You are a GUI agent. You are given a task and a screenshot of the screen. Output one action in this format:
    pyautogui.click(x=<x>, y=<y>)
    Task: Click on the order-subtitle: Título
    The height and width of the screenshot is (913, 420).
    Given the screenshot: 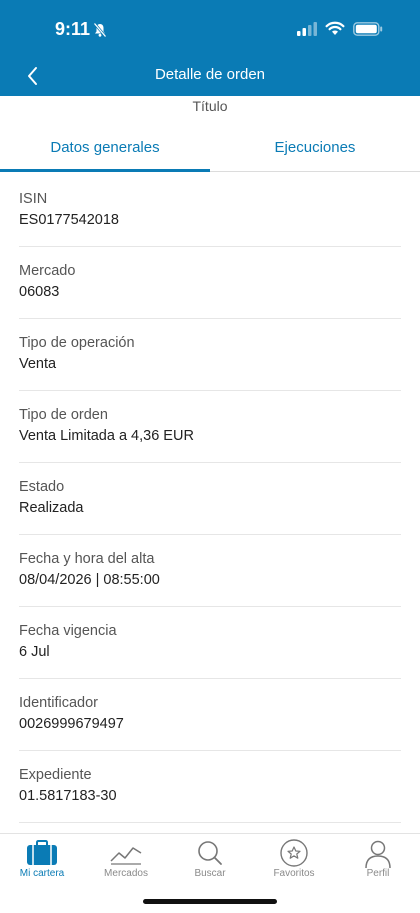 What is the action you would take?
    pyautogui.click(x=210, y=106)
    